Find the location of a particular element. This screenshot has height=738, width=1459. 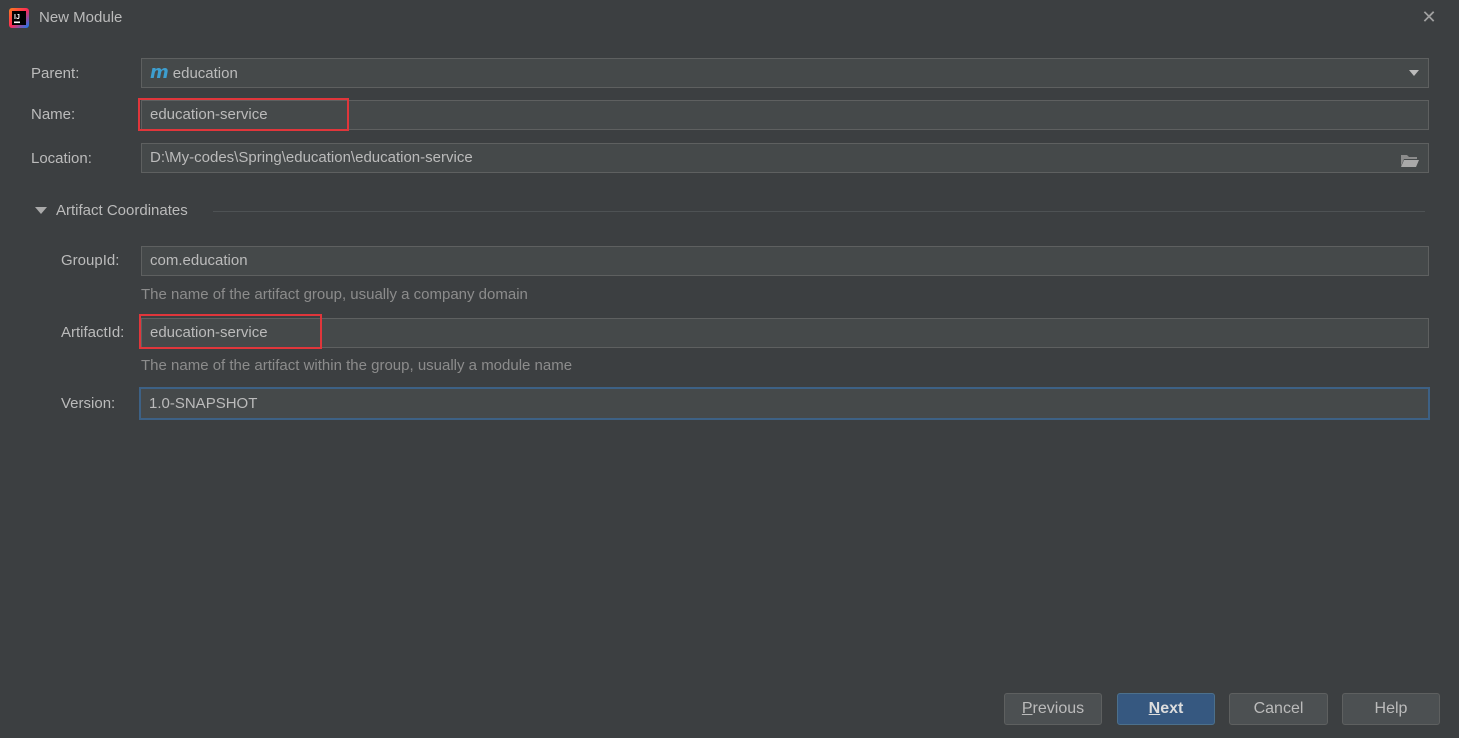

next-button: Next is located at coordinates (1166, 709).